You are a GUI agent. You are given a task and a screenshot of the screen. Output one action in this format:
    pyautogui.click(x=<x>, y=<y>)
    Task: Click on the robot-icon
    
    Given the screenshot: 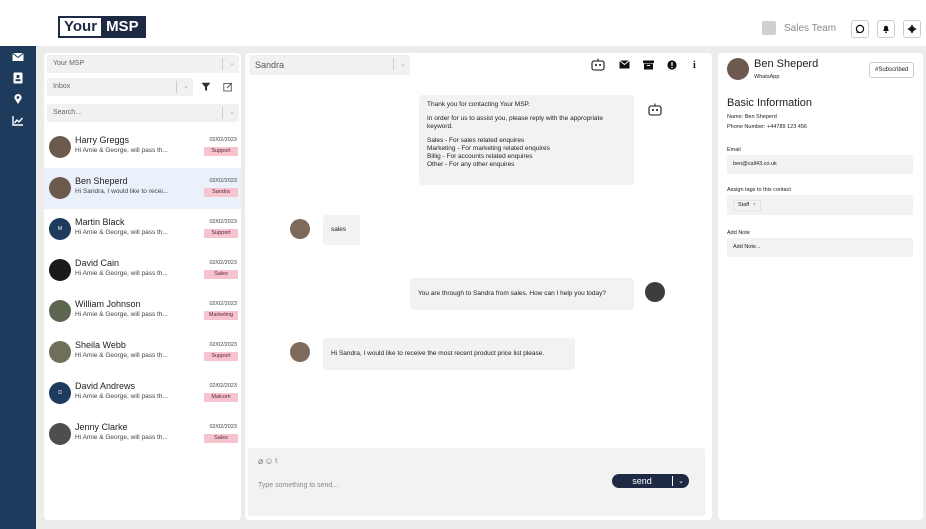 What is the action you would take?
    pyautogui.click(x=598, y=66)
    